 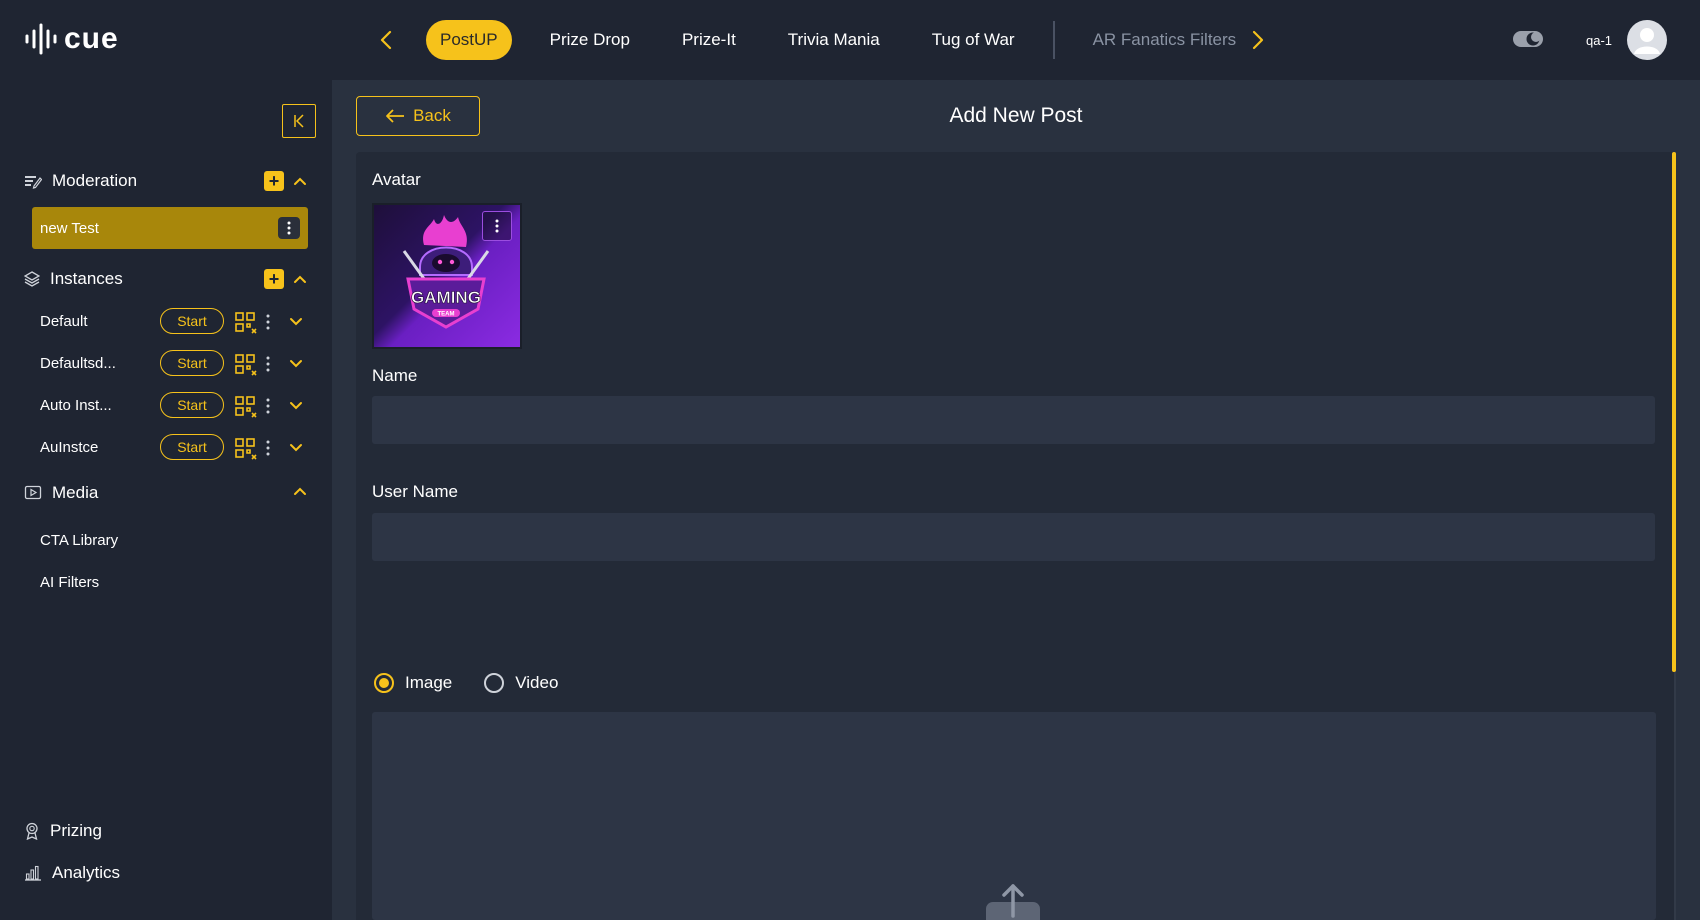 I want to click on instances-collapse-button, so click(x=300, y=279).